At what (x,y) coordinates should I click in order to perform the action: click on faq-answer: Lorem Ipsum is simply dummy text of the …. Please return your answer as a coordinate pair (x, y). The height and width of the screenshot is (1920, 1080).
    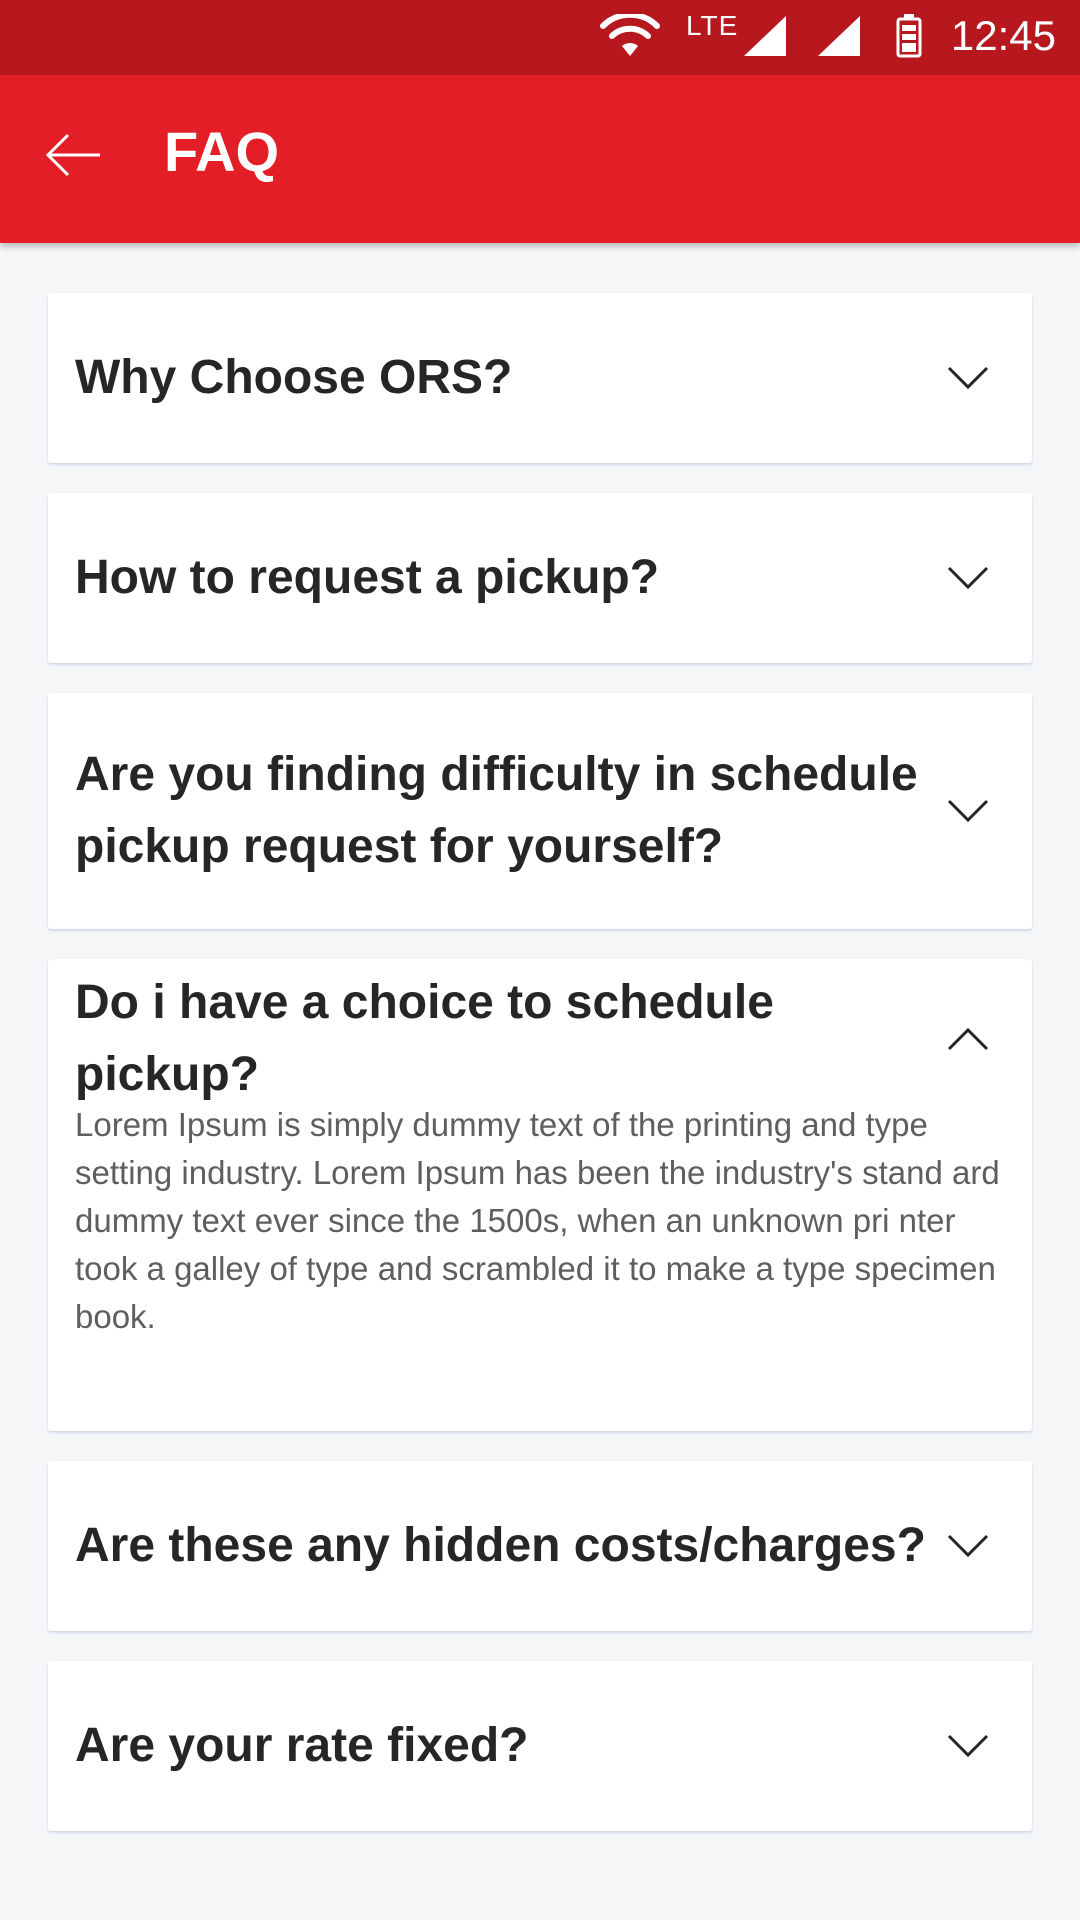
    Looking at the image, I should click on (537, 1220).